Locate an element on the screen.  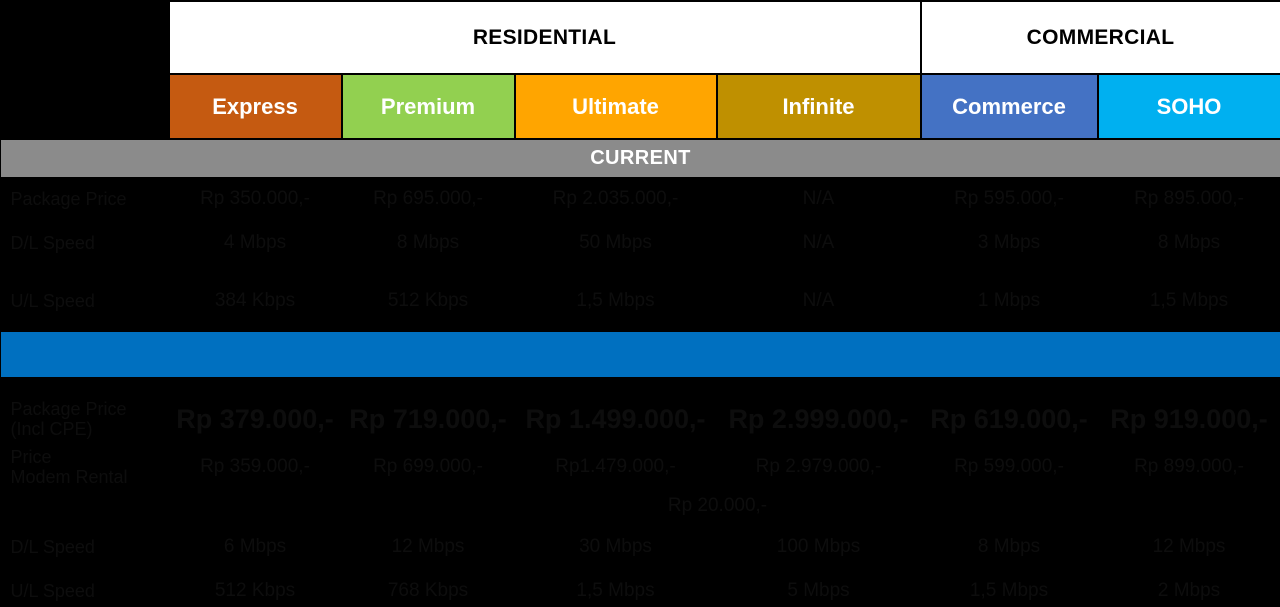
note-spacer-d is located at coordinates (1189, 506).